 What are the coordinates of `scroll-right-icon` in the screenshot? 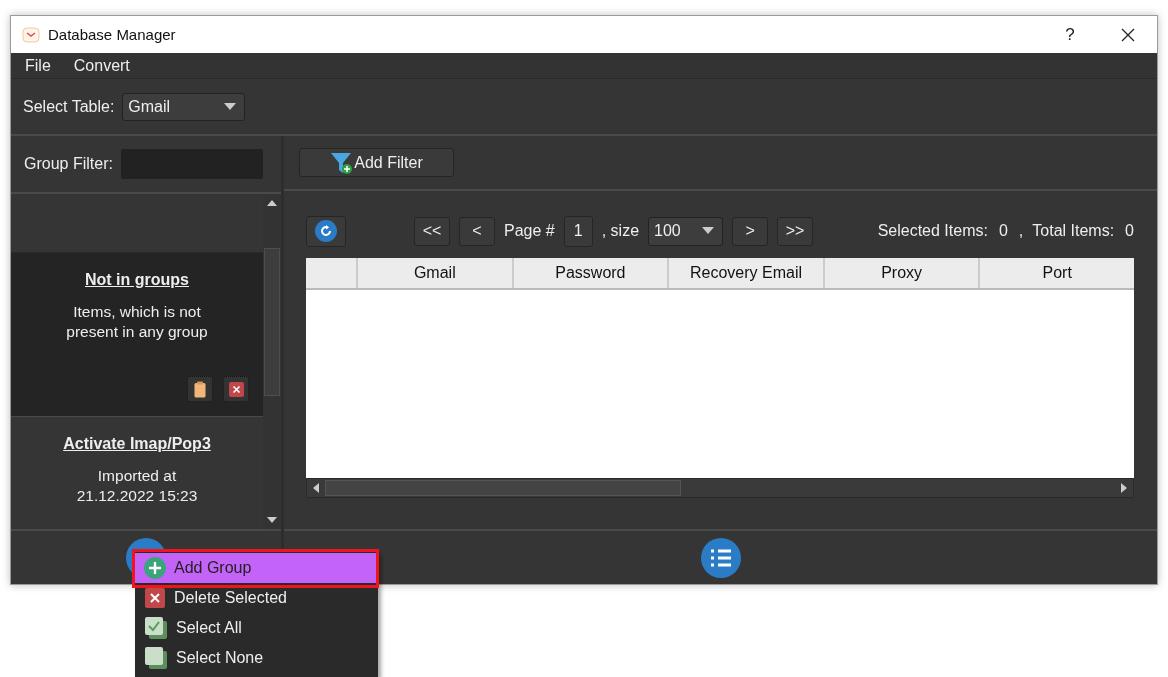 It's located at (1124, 488).